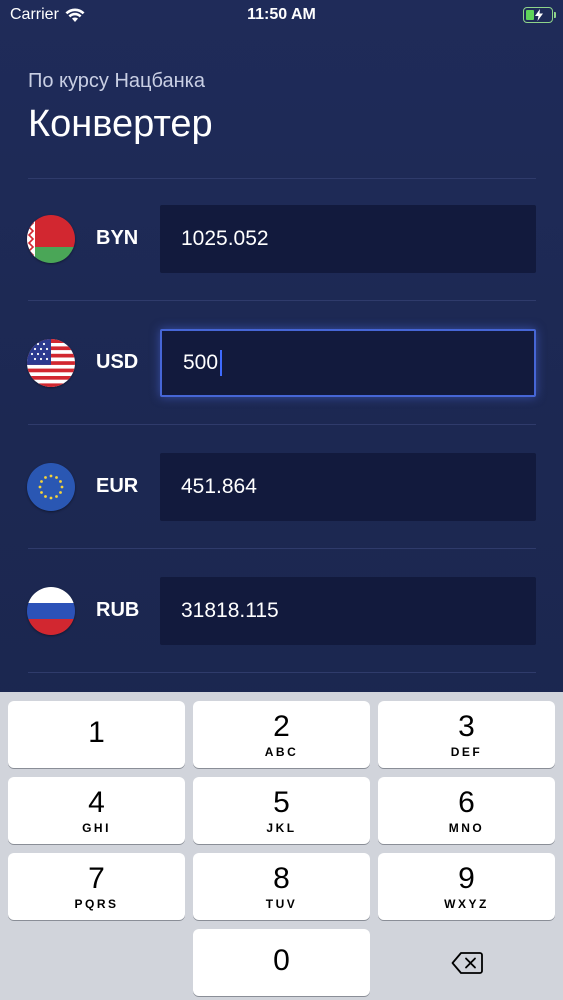 The width and height of the screenshot is (563, 1000). I want to click on battery-icon, so click(539, 15).